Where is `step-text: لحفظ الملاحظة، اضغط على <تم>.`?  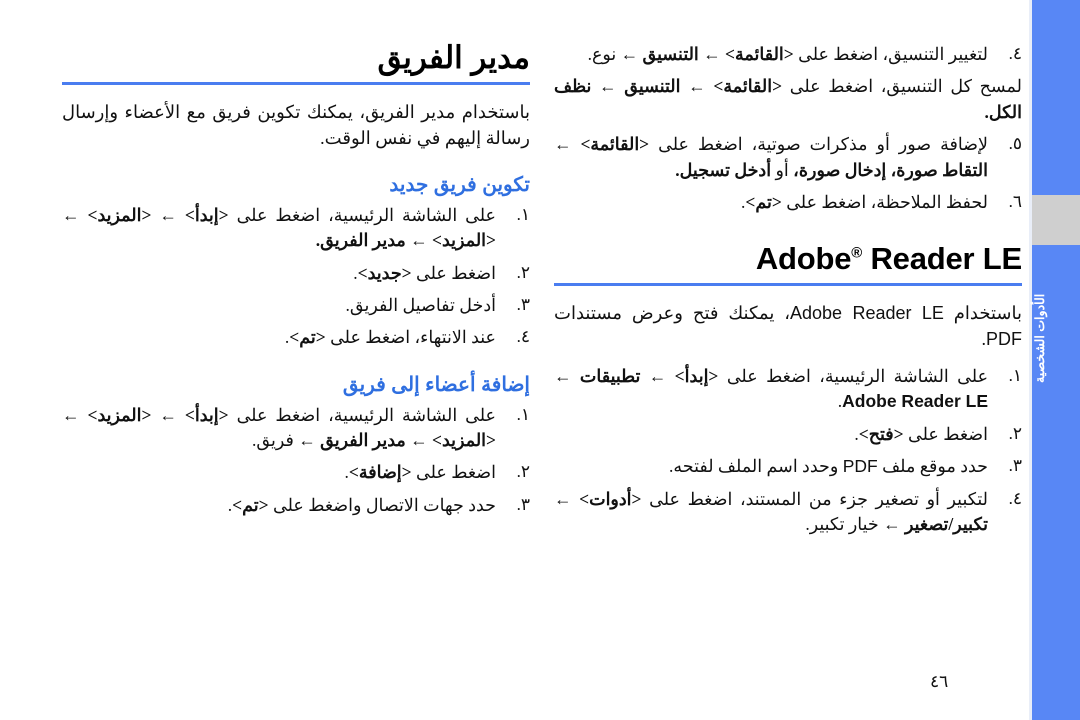
step-text: لحفظ الملاحظة، اضغط على <تم>. is located at coordinates (864, 201).